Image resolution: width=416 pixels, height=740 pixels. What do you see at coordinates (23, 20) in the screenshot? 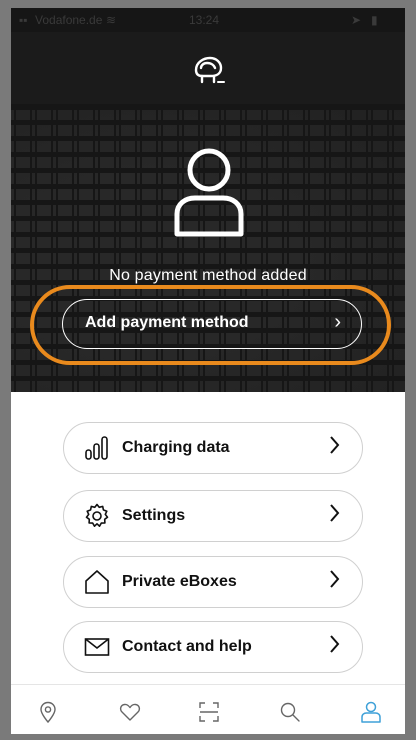
I see `signal-icon: ▪▪` at bounding box center [23, 20].